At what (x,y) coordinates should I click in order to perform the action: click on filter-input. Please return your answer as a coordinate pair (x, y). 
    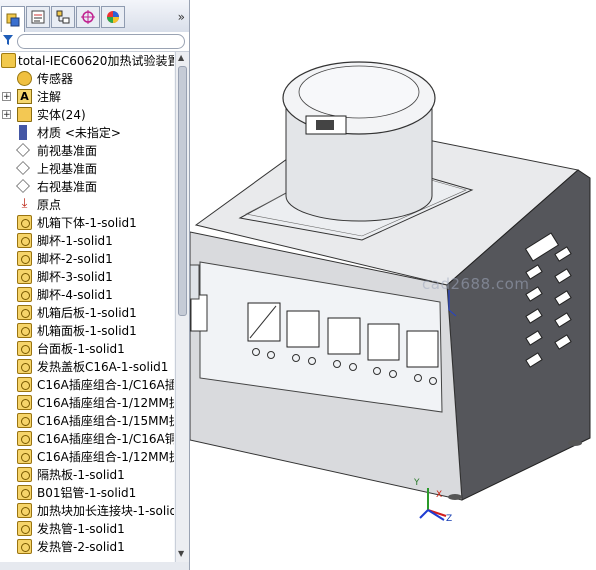
    Looking at the image, I should click on (101, 41).